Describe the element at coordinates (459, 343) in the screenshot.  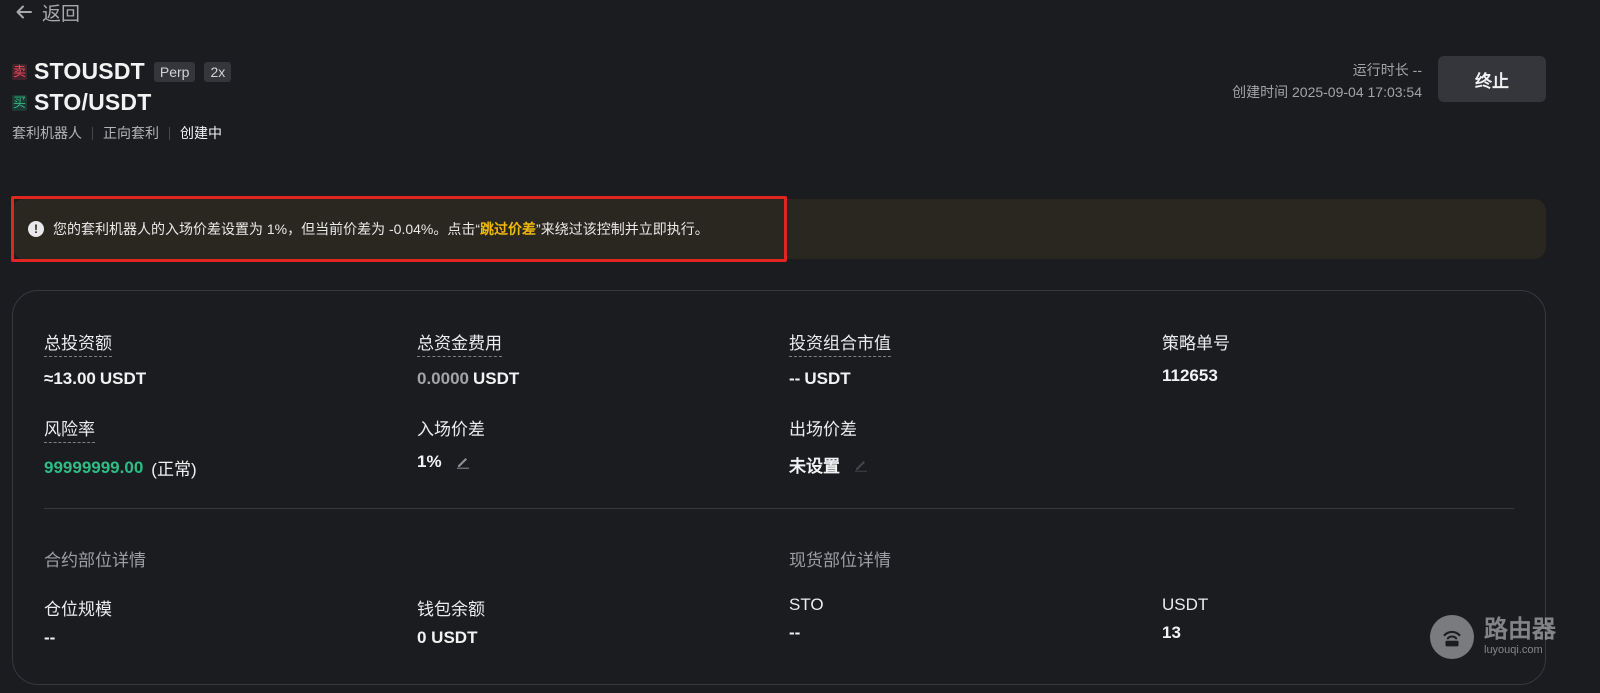
I see `total-funding-fee-label: 总资金费用` at that location.